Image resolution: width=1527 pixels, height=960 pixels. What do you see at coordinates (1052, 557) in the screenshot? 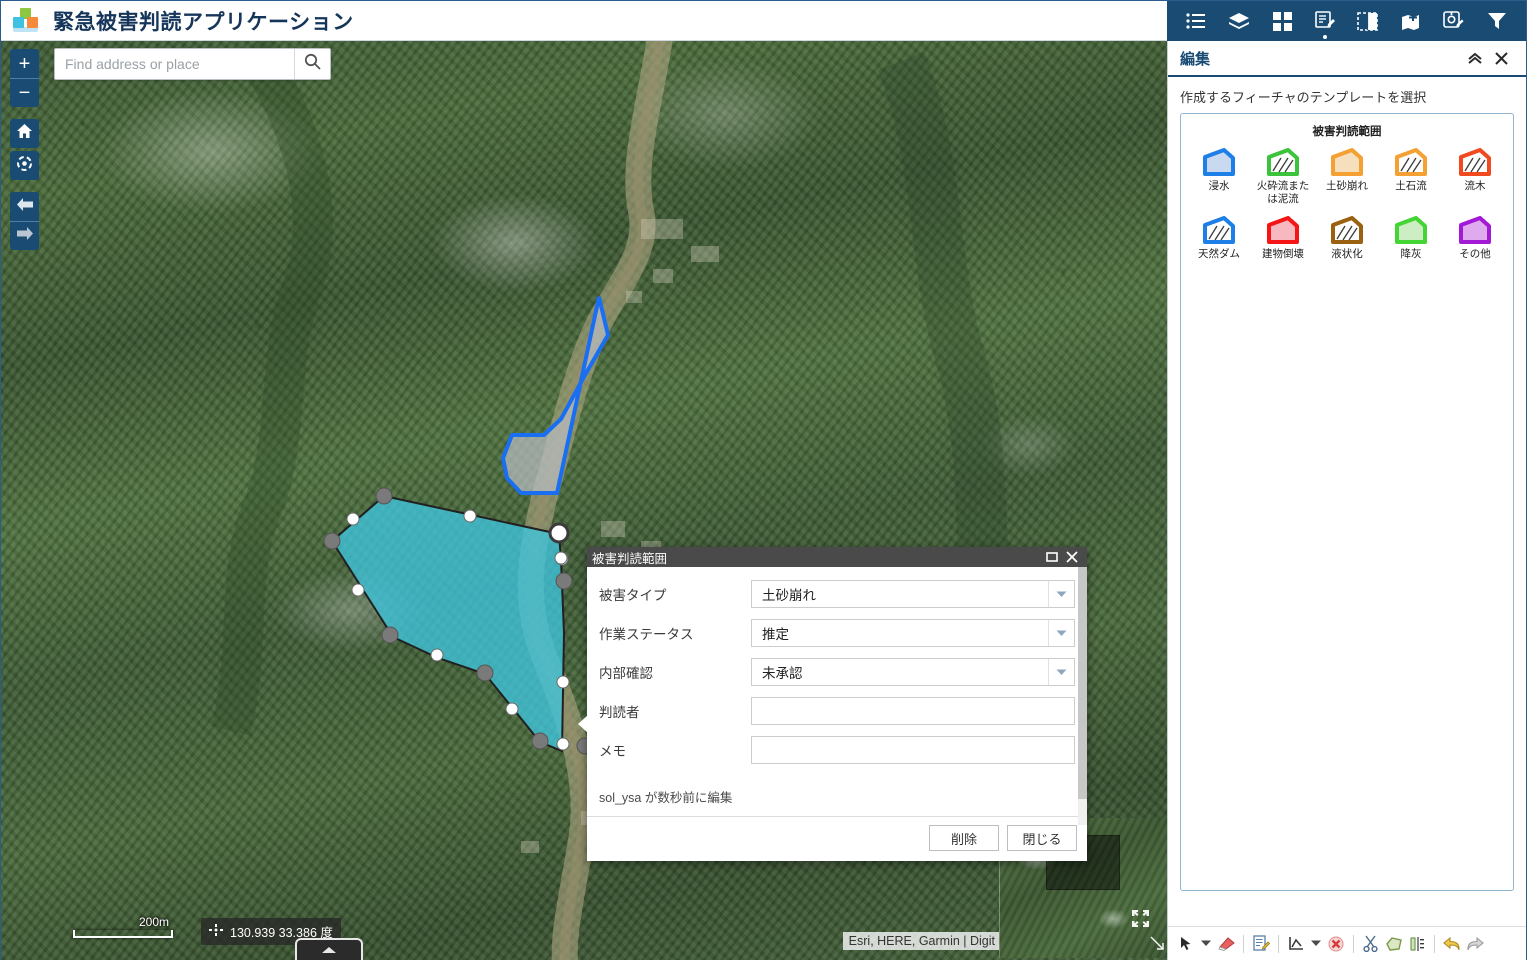
I see `popup-maximize-button` at bounding box center [1052, 557].